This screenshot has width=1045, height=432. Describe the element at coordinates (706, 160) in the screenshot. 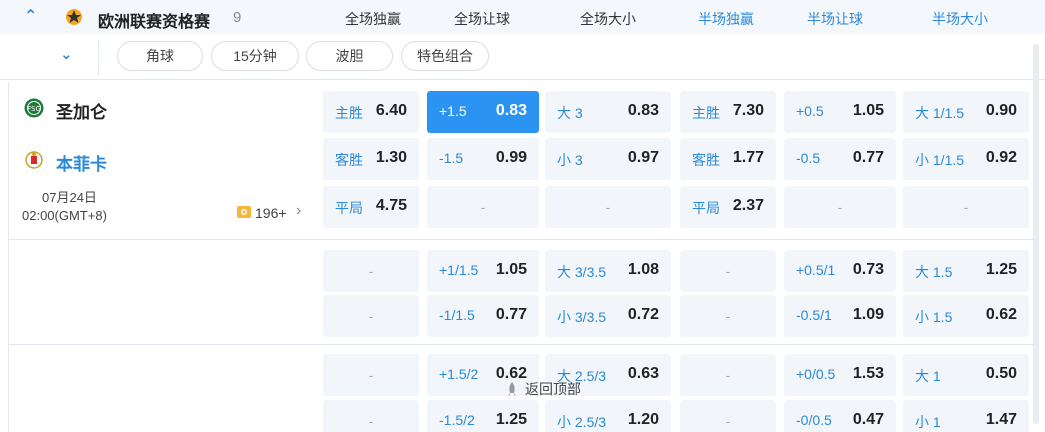

I see `odds-label: 客胜` at that location.